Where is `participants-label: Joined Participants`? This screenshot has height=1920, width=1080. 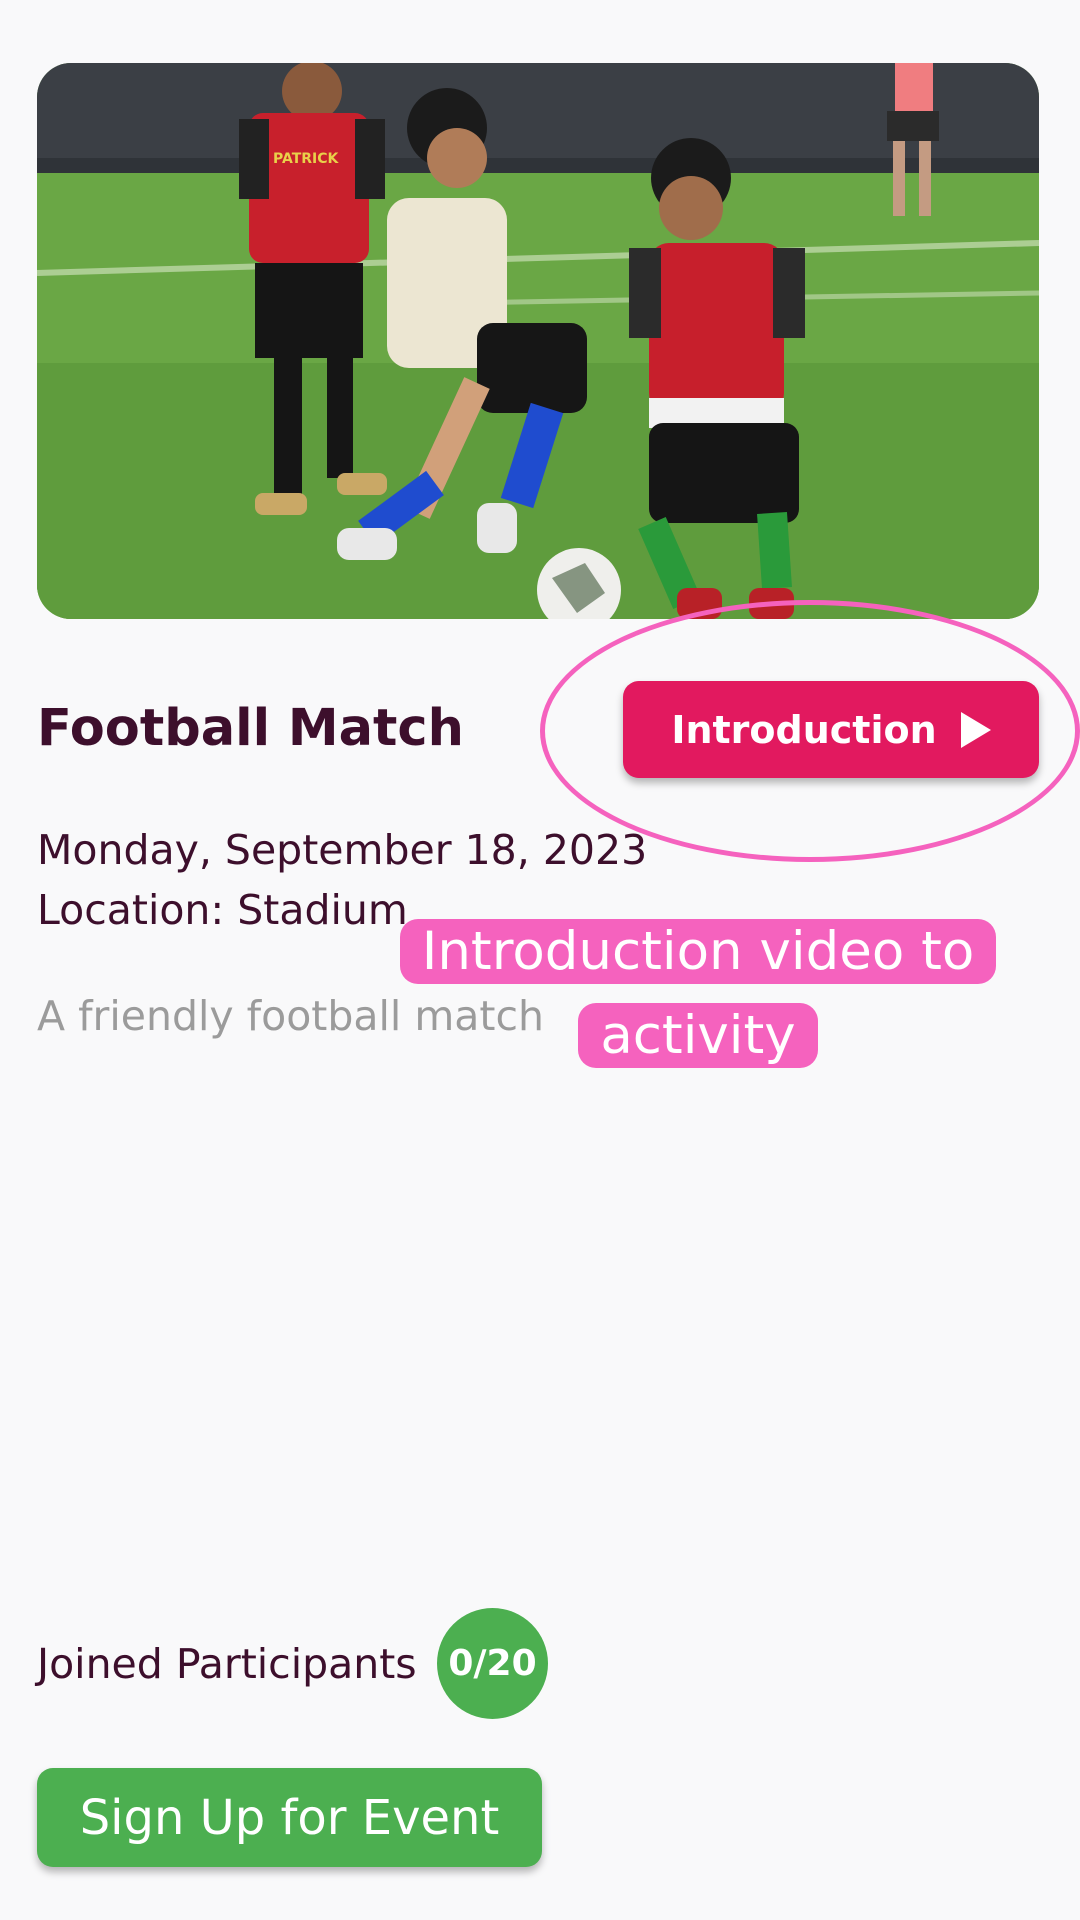 participants-label: Joined Participants is located at coordinates (227, 1664).